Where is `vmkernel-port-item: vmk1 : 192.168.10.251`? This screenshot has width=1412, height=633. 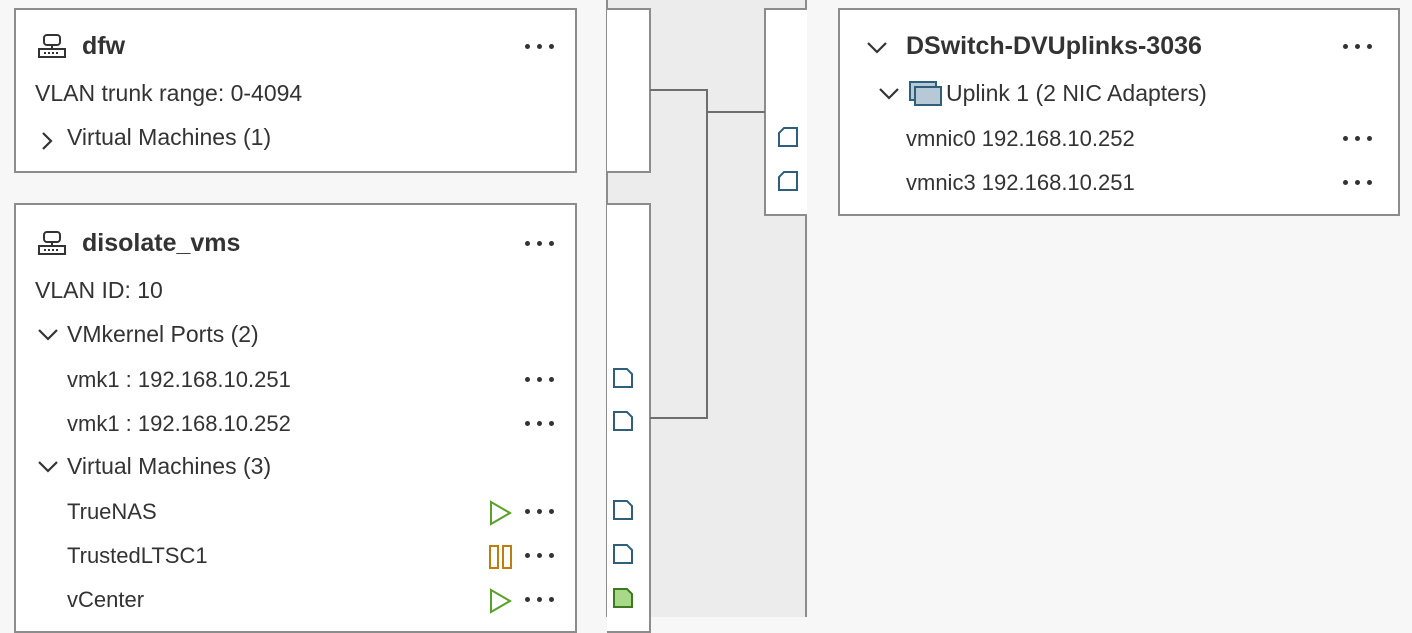 vmkernel-port-item: vmk1 : 192.168.10.251 is located at coordinates (179, 380).